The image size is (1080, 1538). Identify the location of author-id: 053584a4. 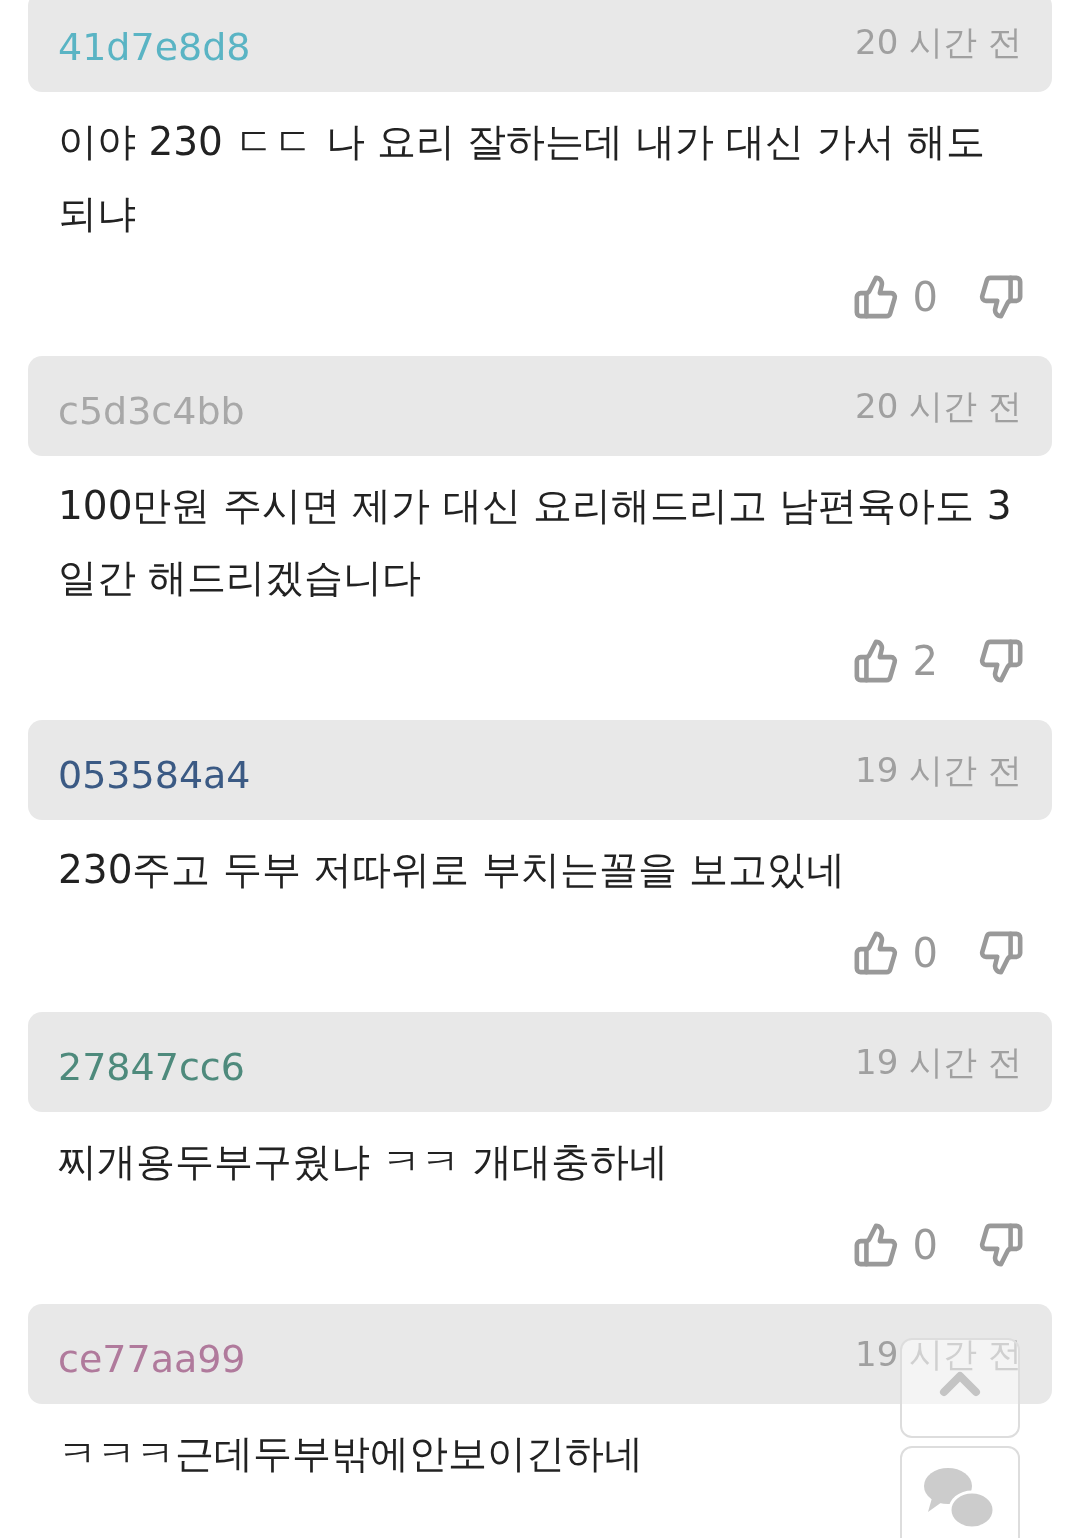
(154, 775).